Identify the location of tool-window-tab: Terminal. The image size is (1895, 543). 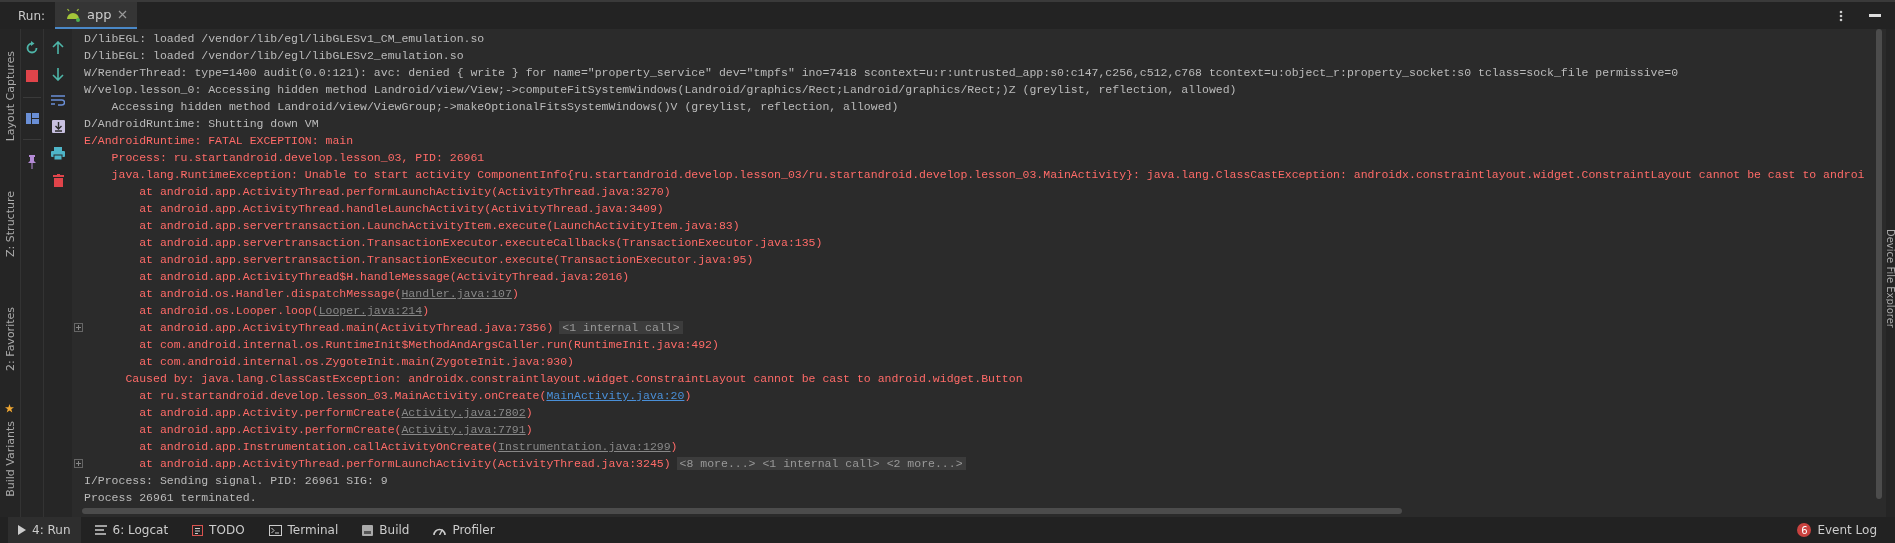
(303, 530).